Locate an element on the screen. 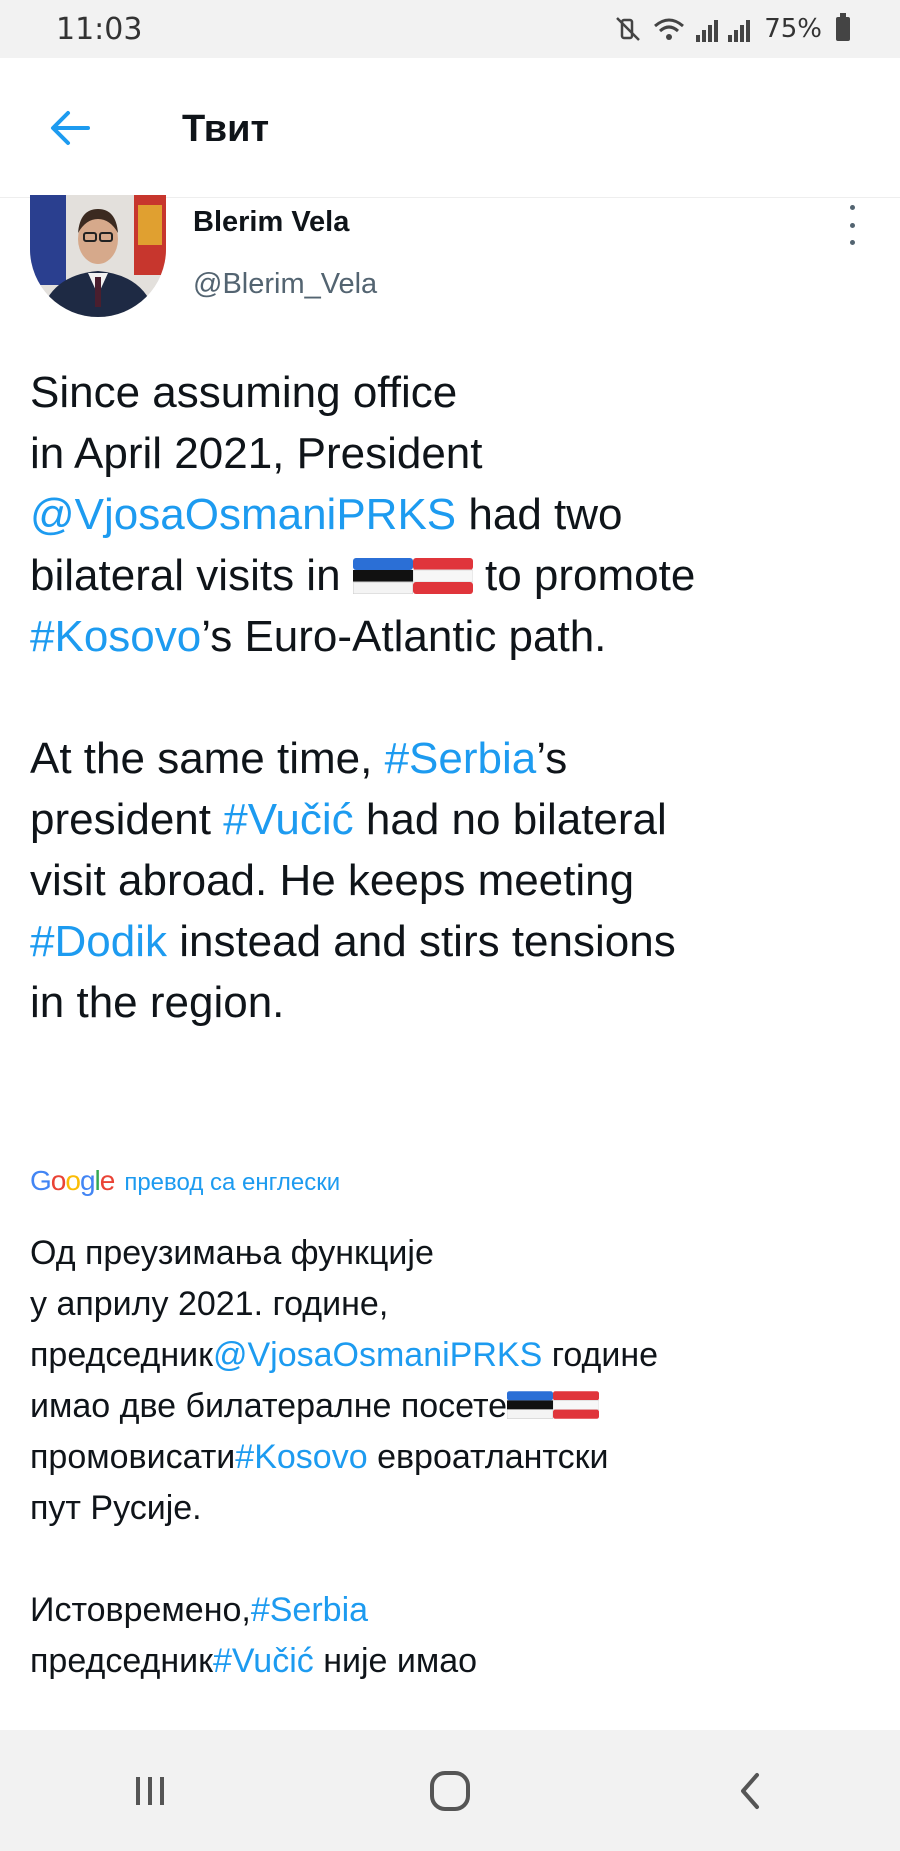  tweet-text-segment: had no bilateral is located at coordinates (510, 819).